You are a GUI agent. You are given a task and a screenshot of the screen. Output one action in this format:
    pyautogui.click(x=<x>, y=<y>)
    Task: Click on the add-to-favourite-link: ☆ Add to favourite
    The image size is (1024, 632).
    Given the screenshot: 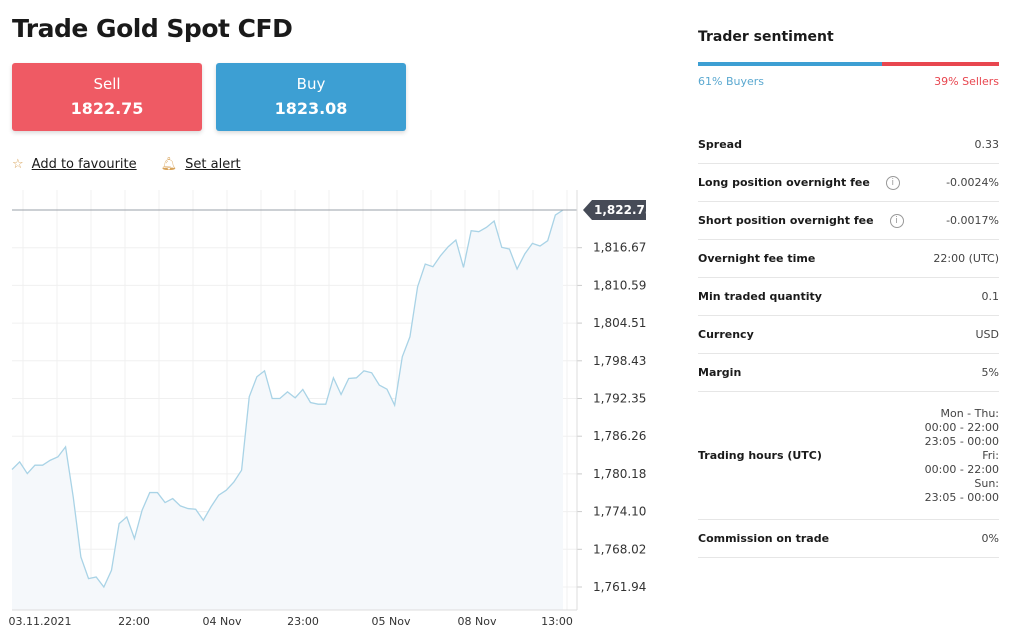 What is the action you would take?
    pyautogui.click(x=74, y=164)
    